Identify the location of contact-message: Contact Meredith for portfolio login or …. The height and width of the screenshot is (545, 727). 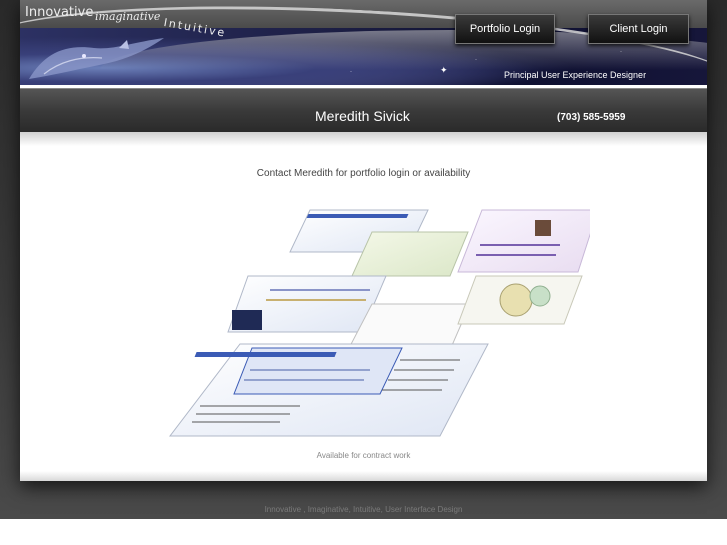
(363, 173).